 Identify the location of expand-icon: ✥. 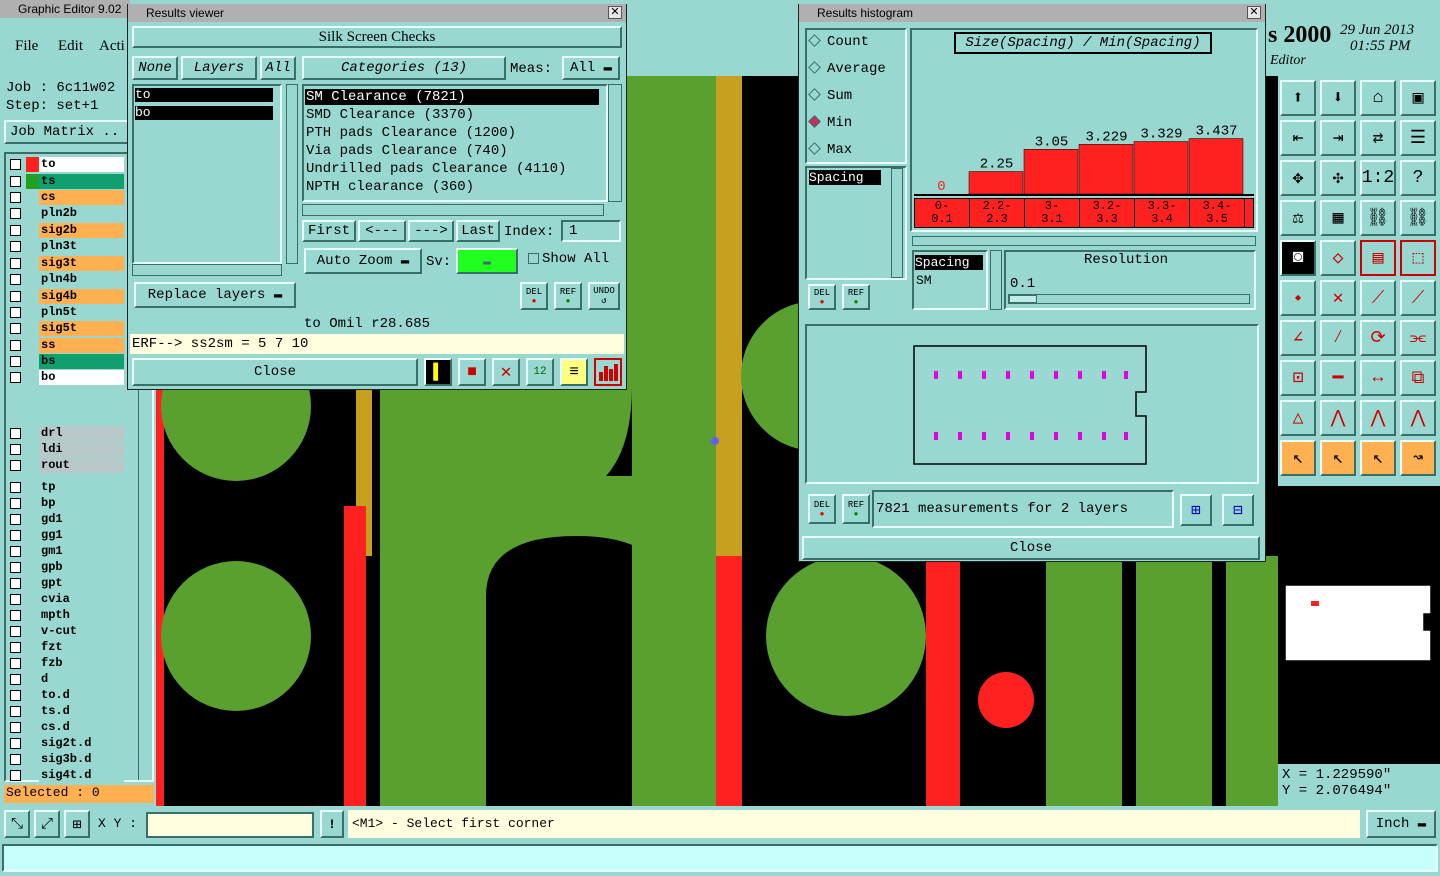
(1298, 178).